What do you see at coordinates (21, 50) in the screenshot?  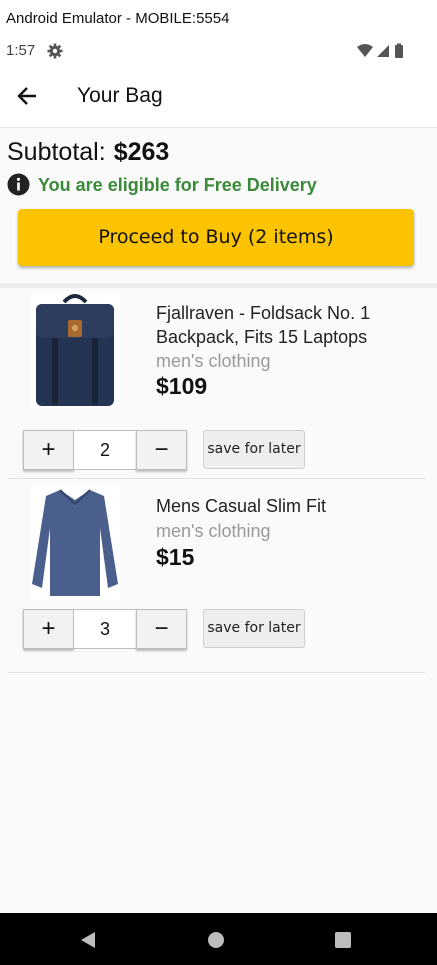 I see `status-time: 1:57` at bounding box center [21, 50].